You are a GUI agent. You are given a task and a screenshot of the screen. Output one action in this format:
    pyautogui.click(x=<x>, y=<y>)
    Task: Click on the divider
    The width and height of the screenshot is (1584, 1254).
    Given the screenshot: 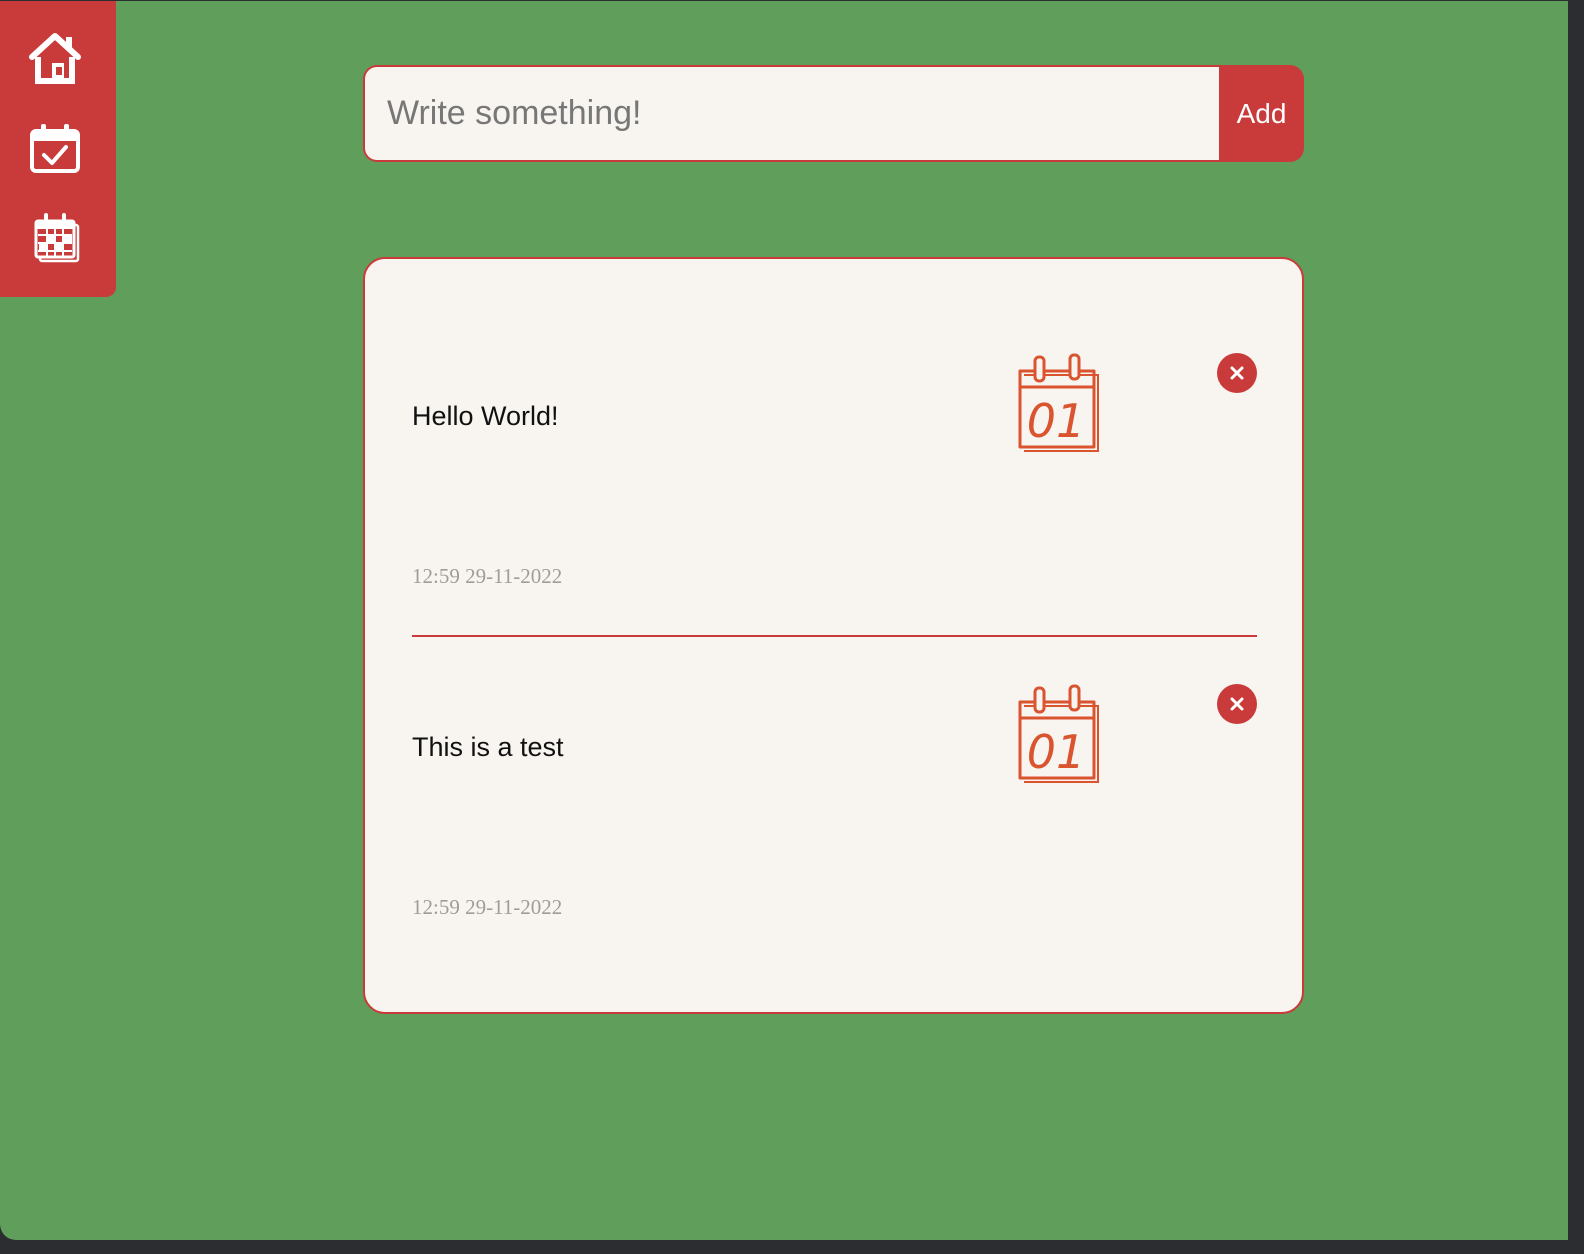 What is the action you would take?
    pyautogui.click(x=834, y=636)
    